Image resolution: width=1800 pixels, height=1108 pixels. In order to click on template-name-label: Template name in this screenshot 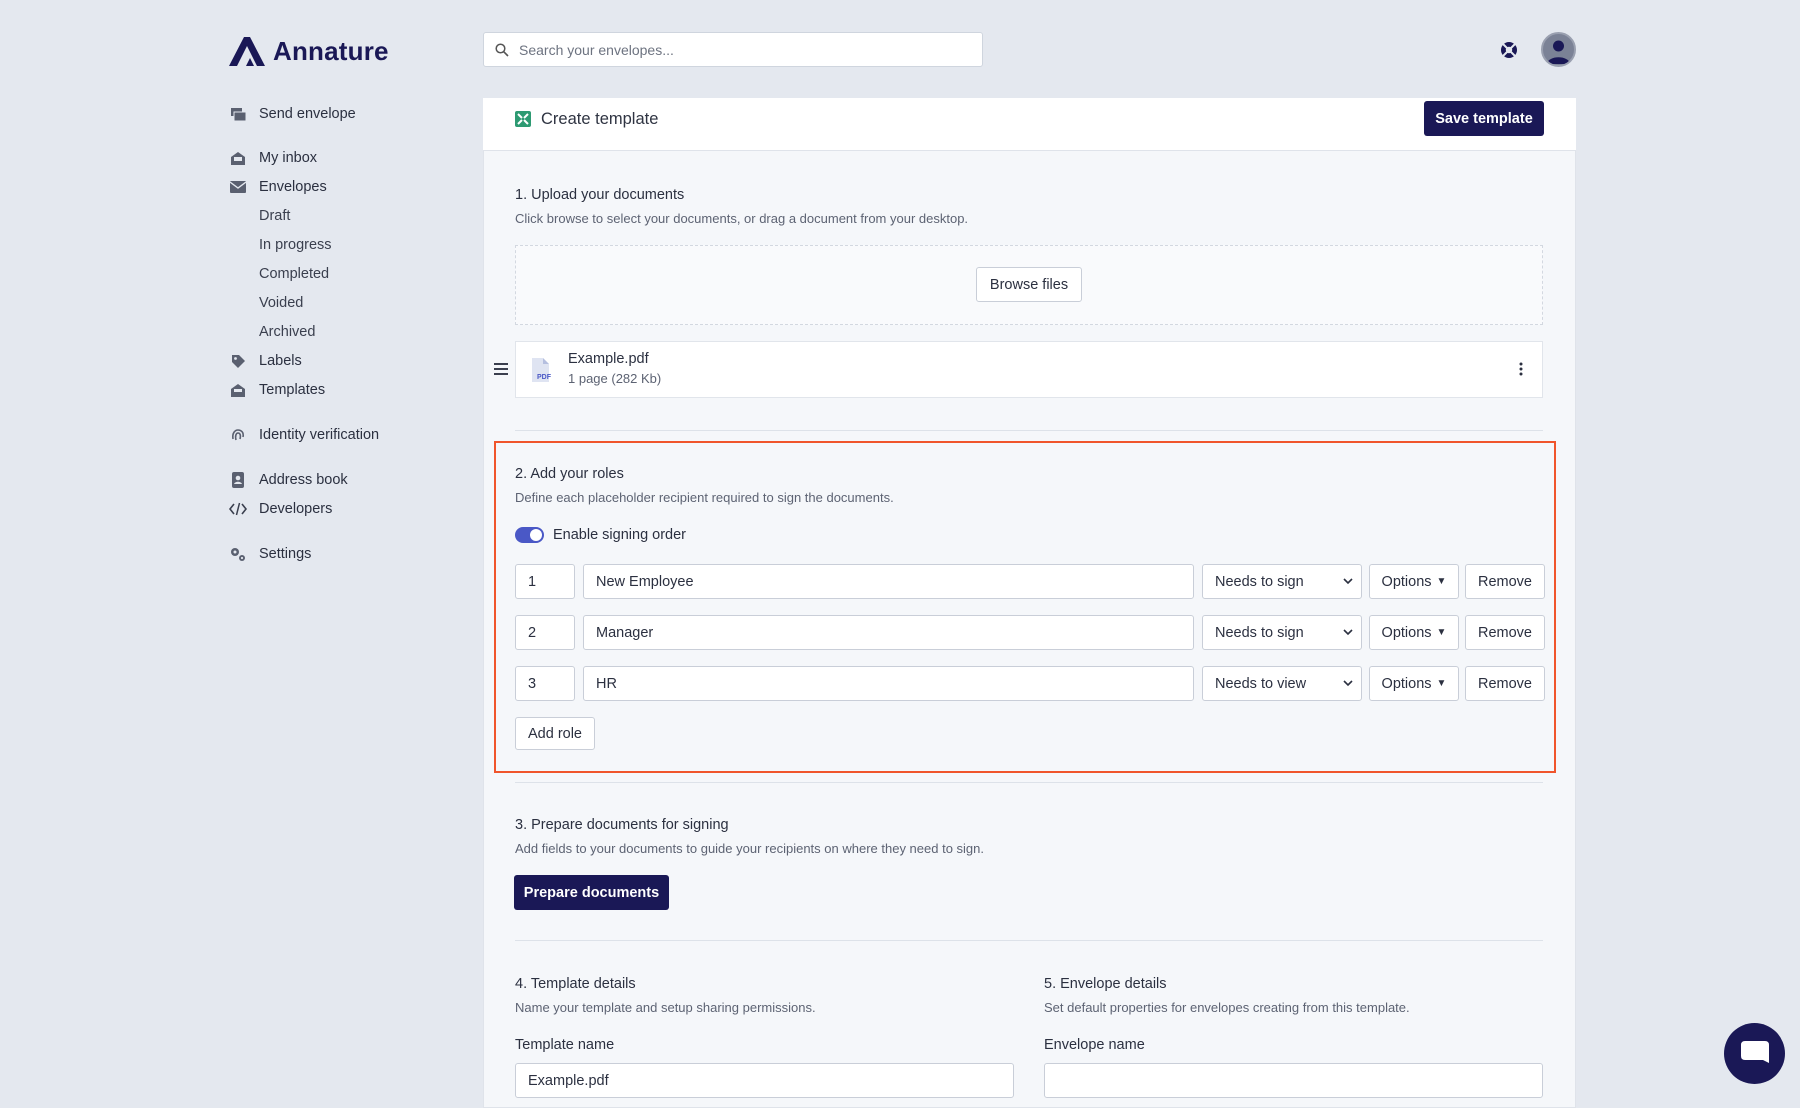, I will do `click(565, 1045)`.